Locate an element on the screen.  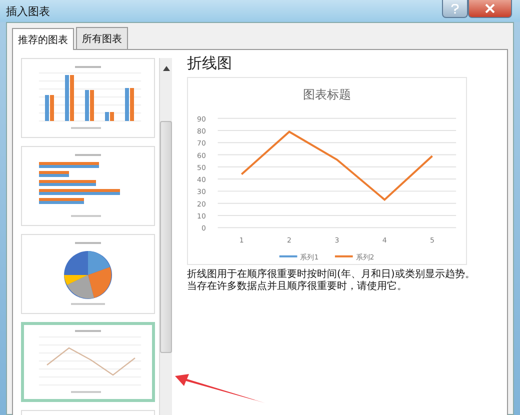
window-title: 插入图表 is located at coordinates (28, 11).